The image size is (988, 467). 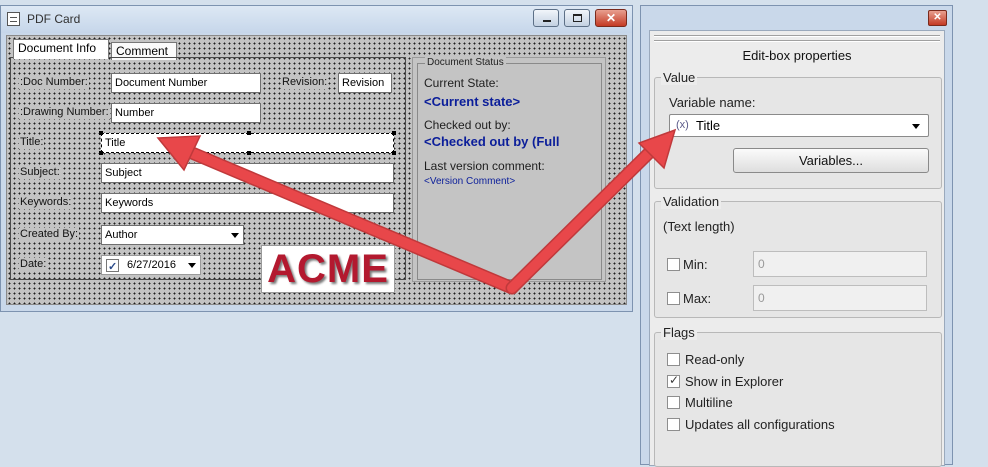 I want to click on revision-label: Revision:, so click(x=305, y=82).